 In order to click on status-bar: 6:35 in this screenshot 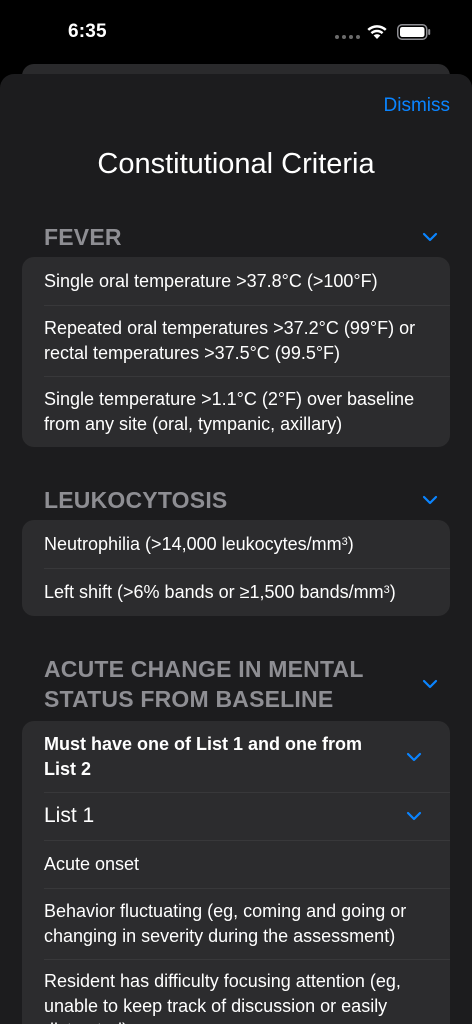, I will do `click(236, 31)`.